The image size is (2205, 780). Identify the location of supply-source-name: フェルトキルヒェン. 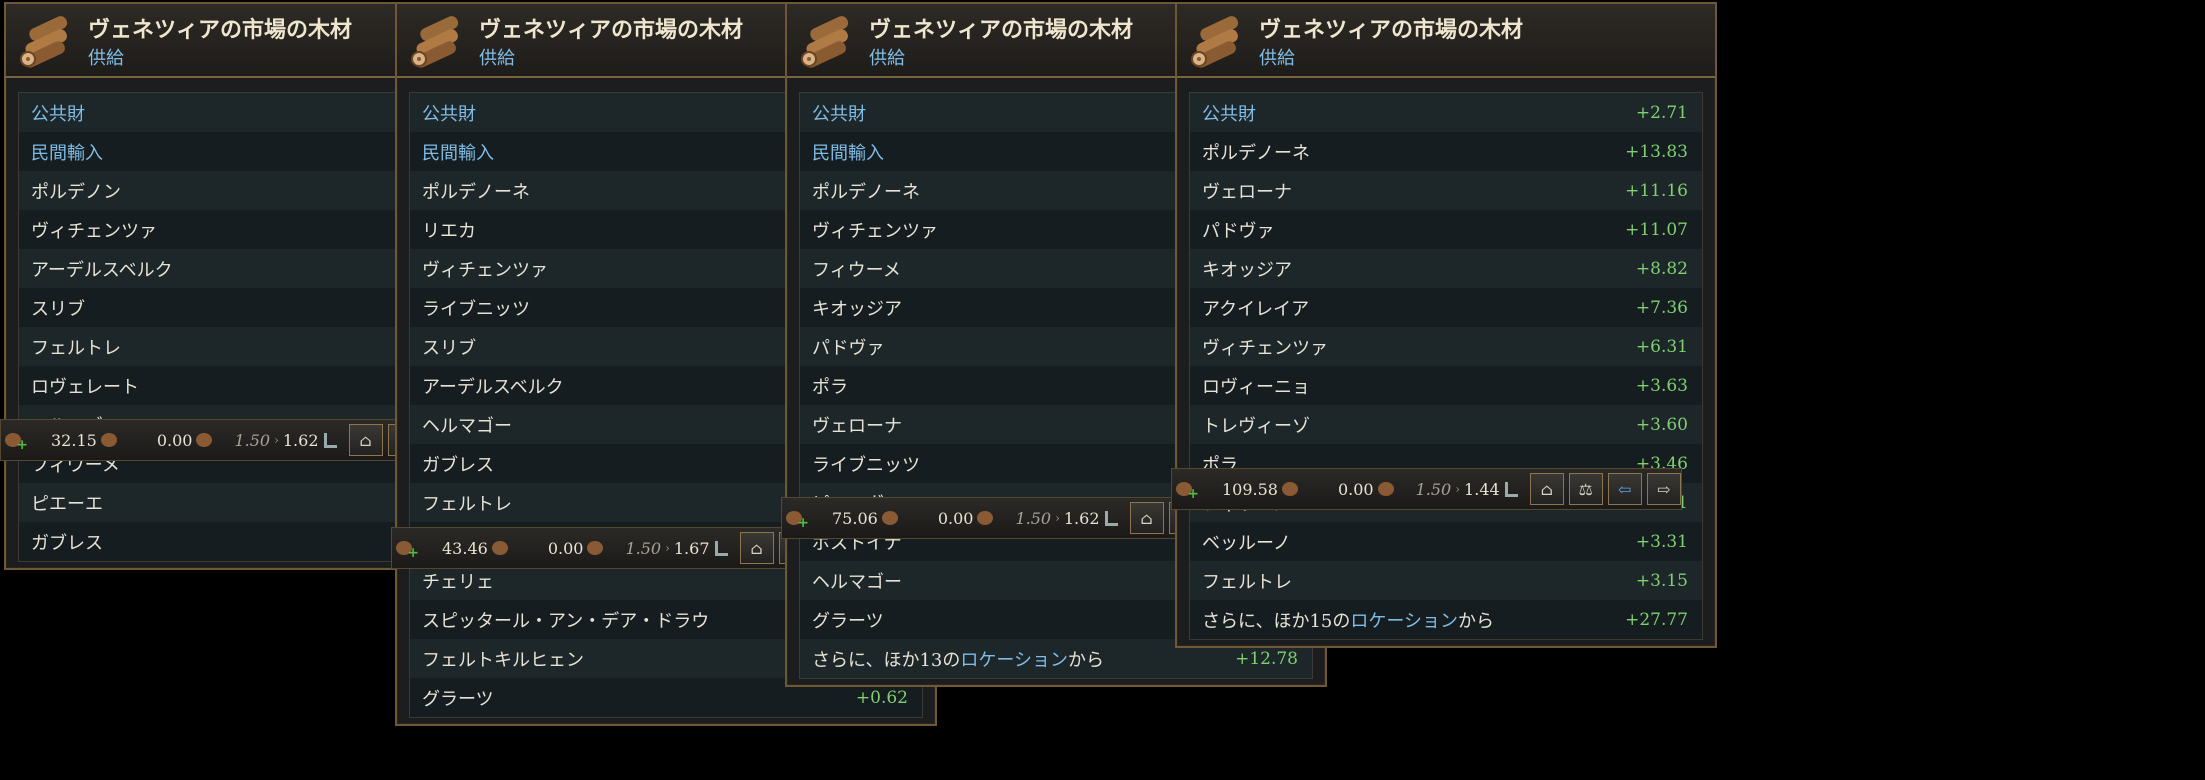
(503, 660).